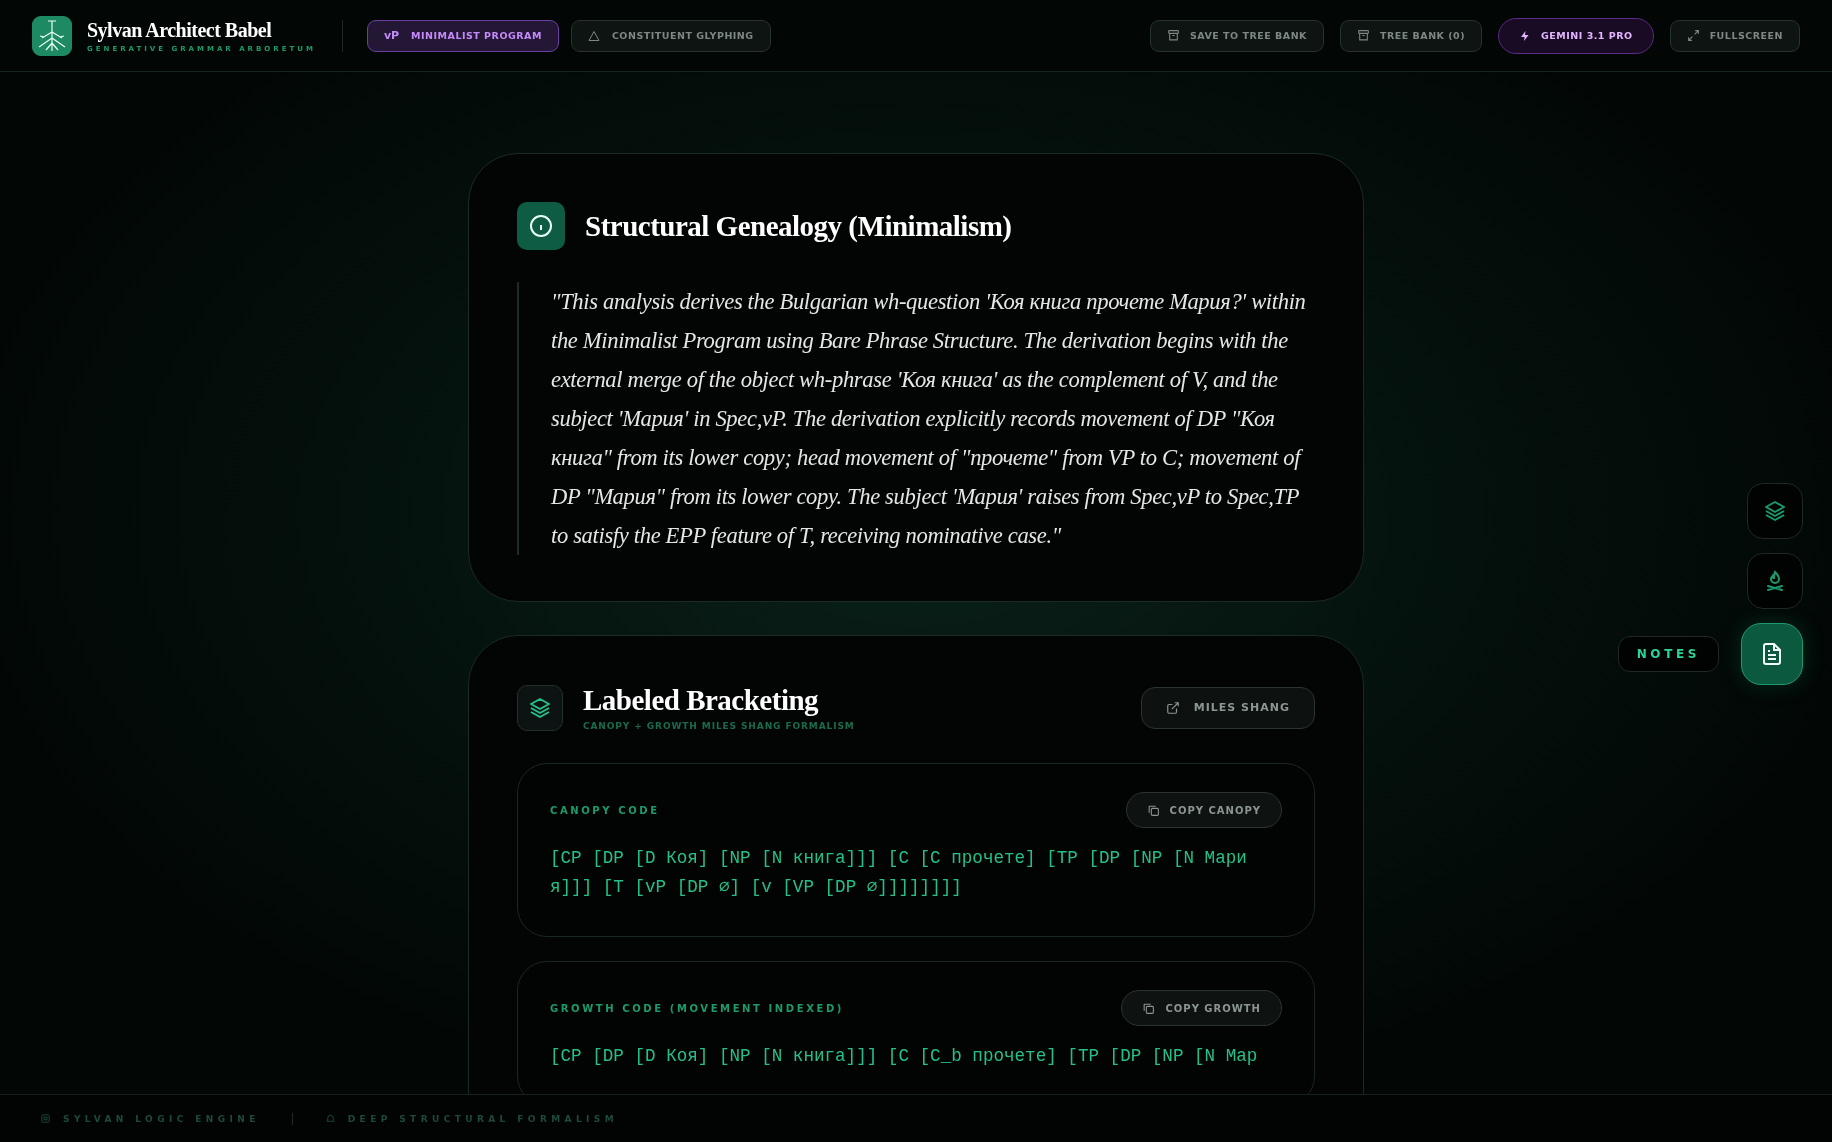 The width and height of the screenshot is (1832, 1142). I want to click on mode-tab: vP MINIMALIST PROGRAM, so click(462, 35).